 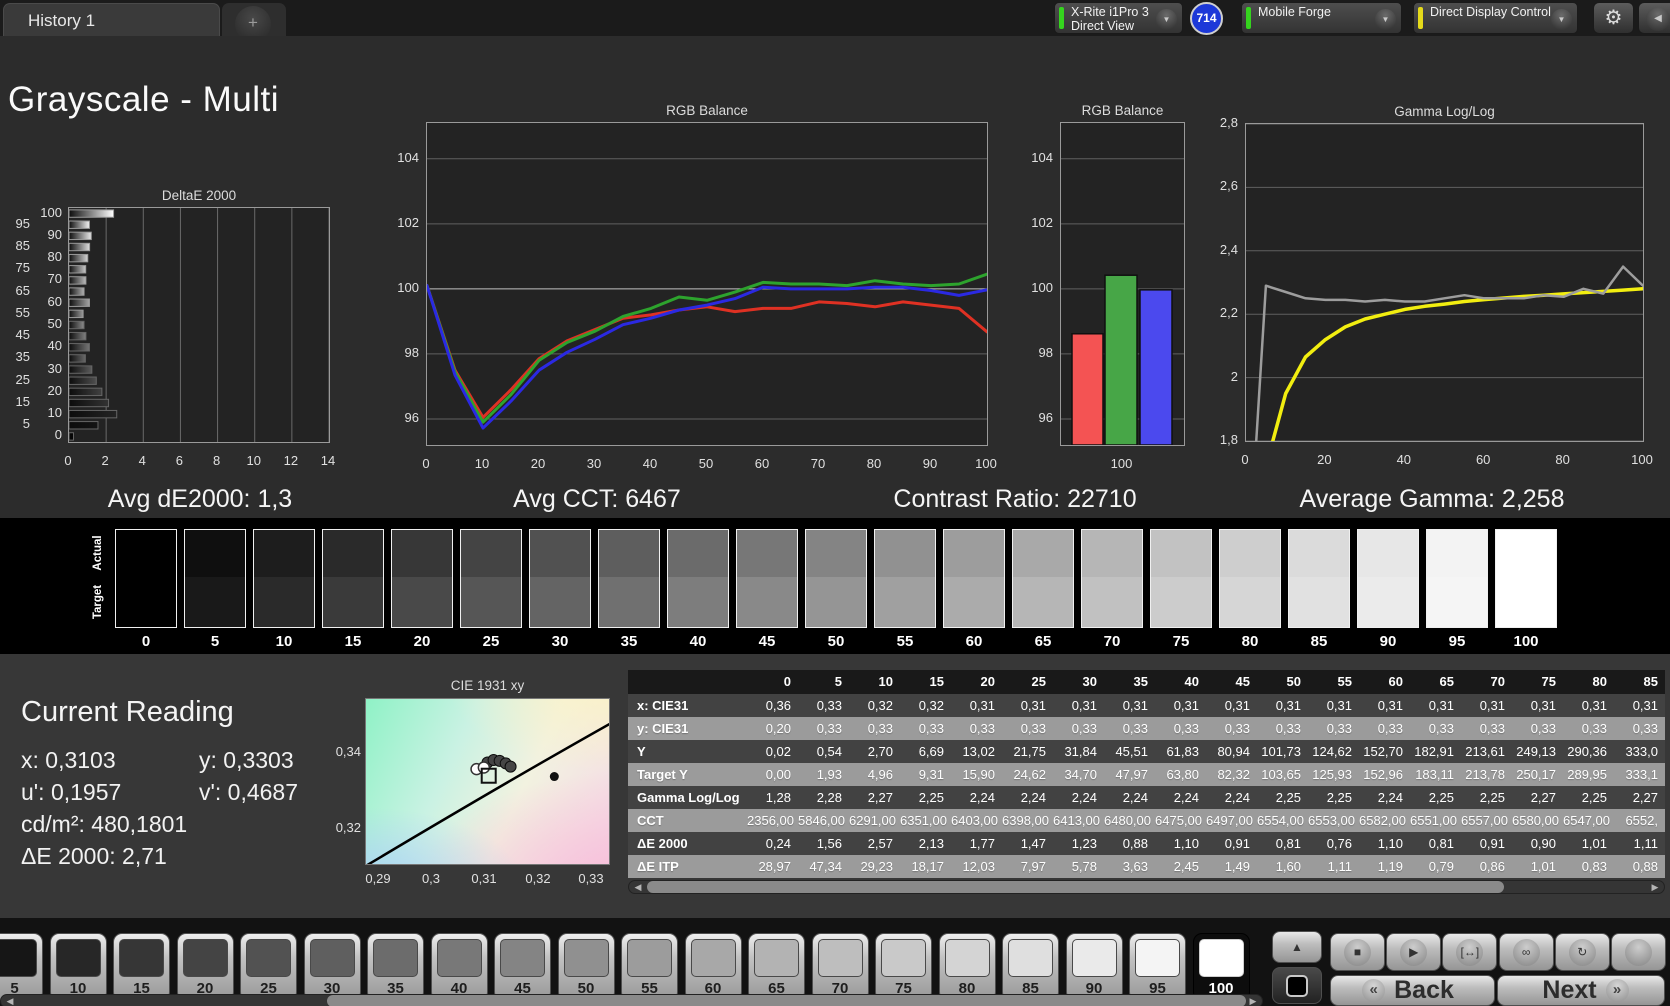 I want to click on table-col-header-15: 15, so click(x=925, y=682).